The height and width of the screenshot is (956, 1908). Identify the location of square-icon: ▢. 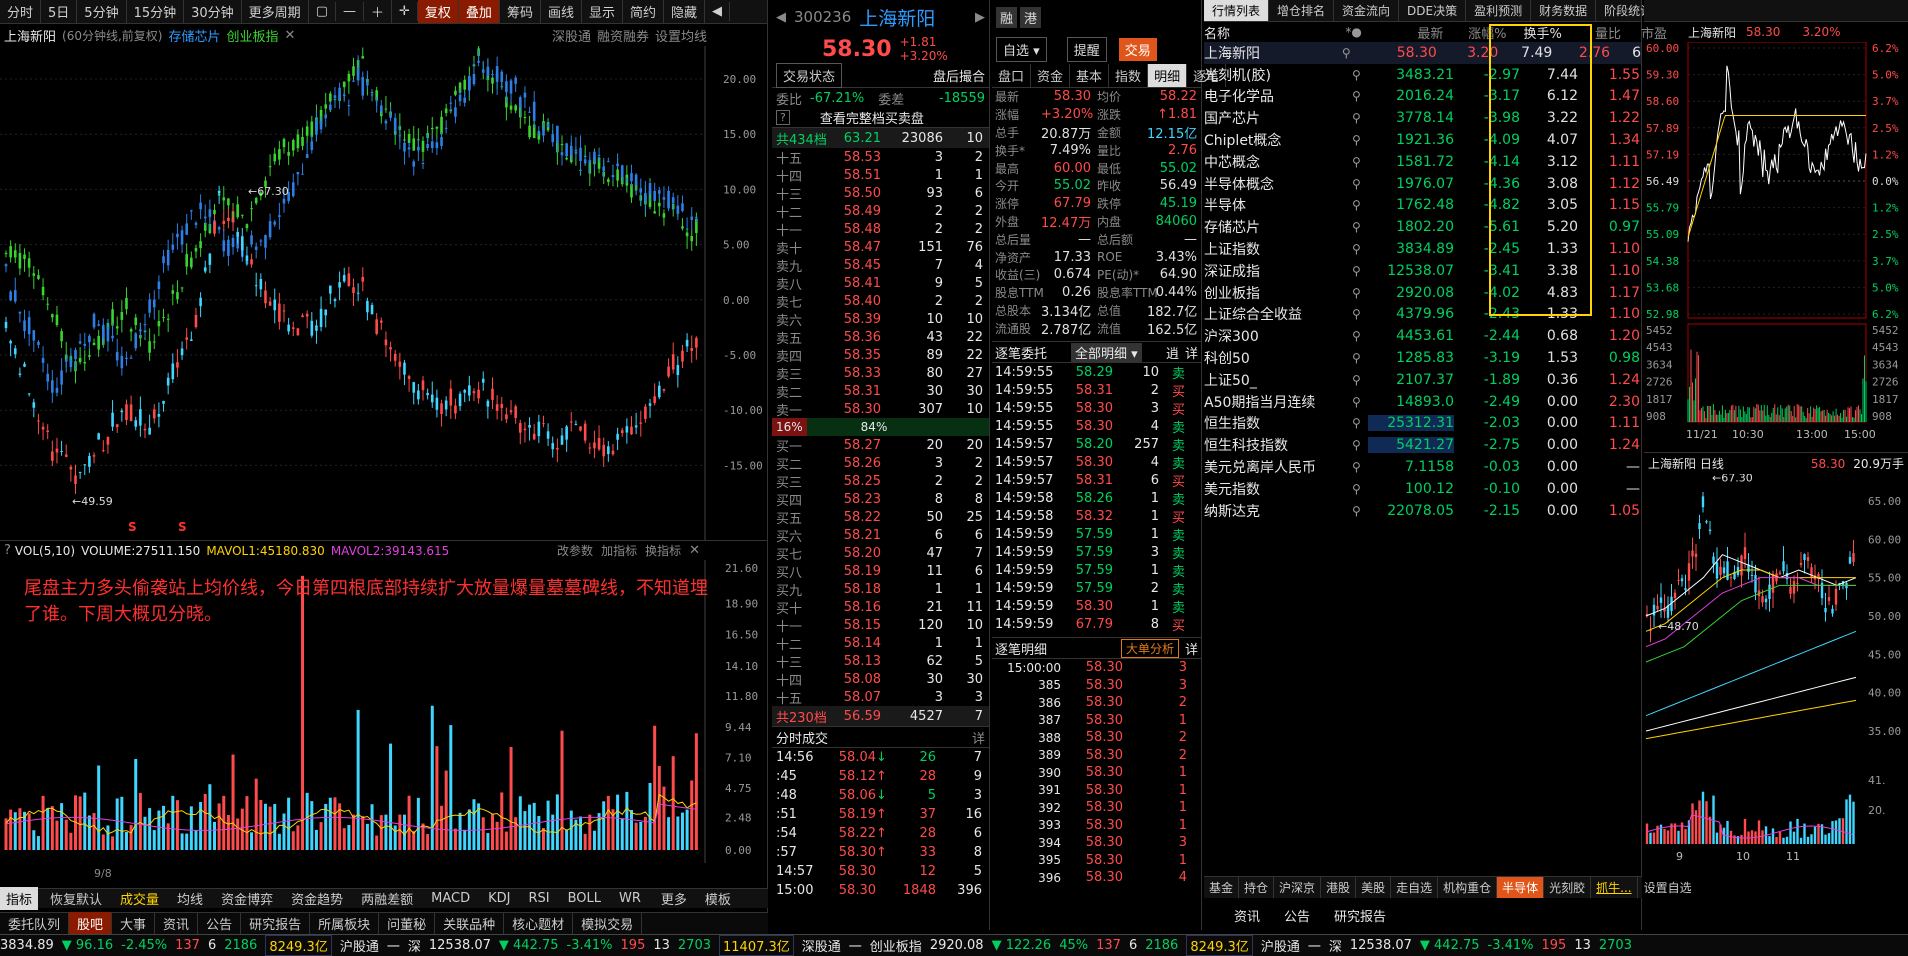
(322, 11).